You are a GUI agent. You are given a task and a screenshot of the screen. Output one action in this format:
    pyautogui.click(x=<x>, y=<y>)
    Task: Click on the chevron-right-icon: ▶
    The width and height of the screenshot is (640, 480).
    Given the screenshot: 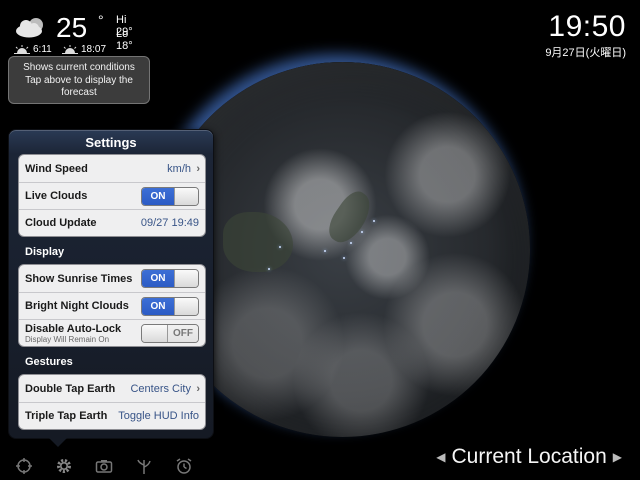 What is the action you would take?
    pyautogui.click(x=617, y=457)
    